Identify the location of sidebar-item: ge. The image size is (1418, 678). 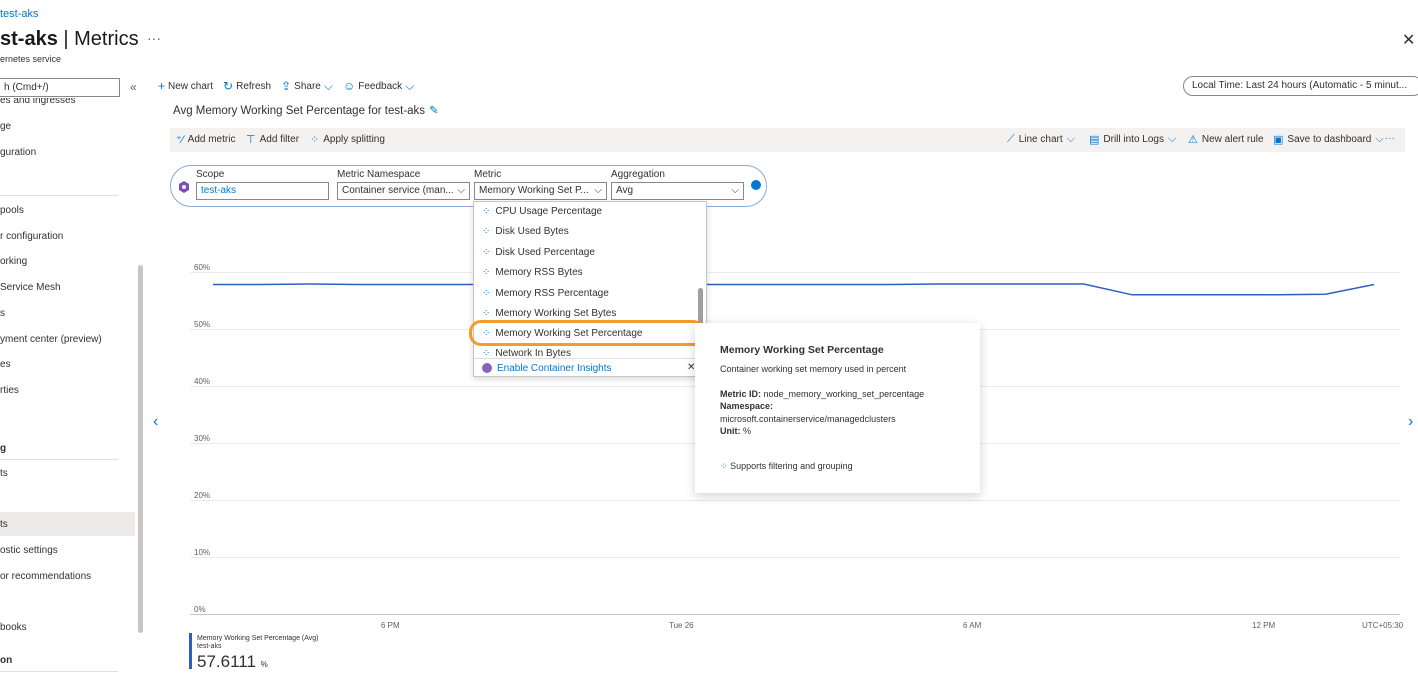
(5, 126).